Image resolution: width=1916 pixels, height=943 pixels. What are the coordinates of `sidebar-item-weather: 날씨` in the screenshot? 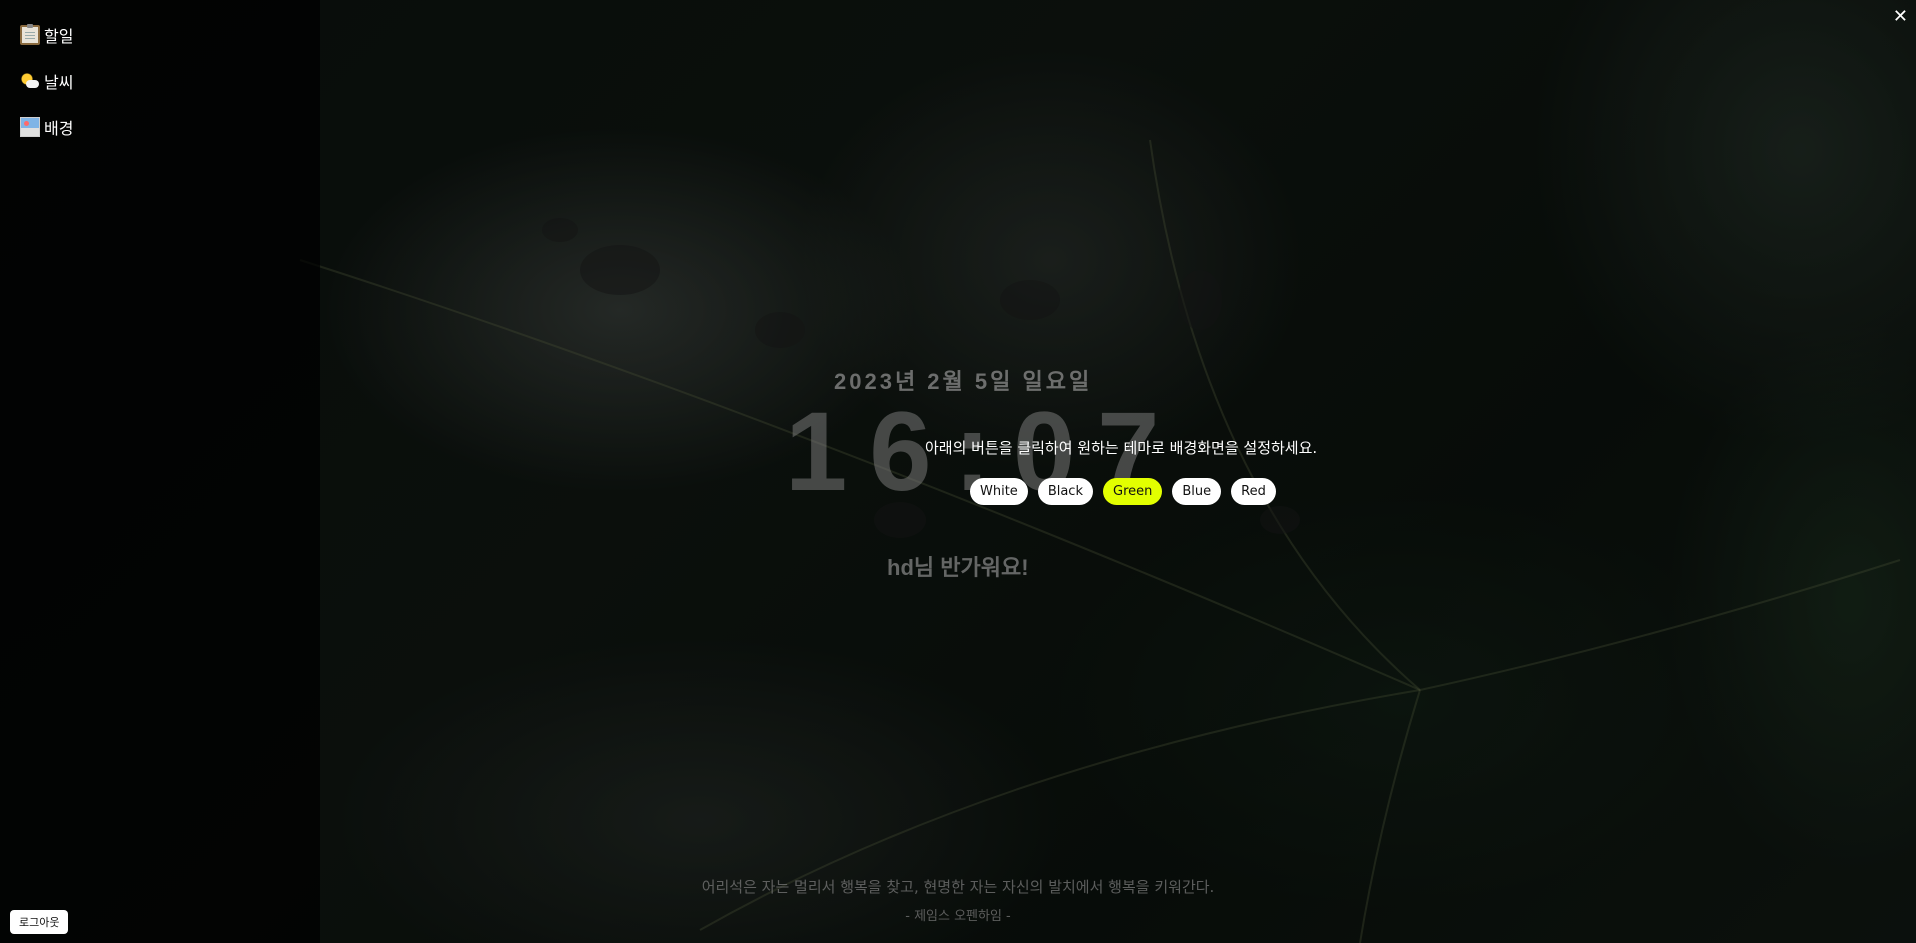 It's located at (46, 81).